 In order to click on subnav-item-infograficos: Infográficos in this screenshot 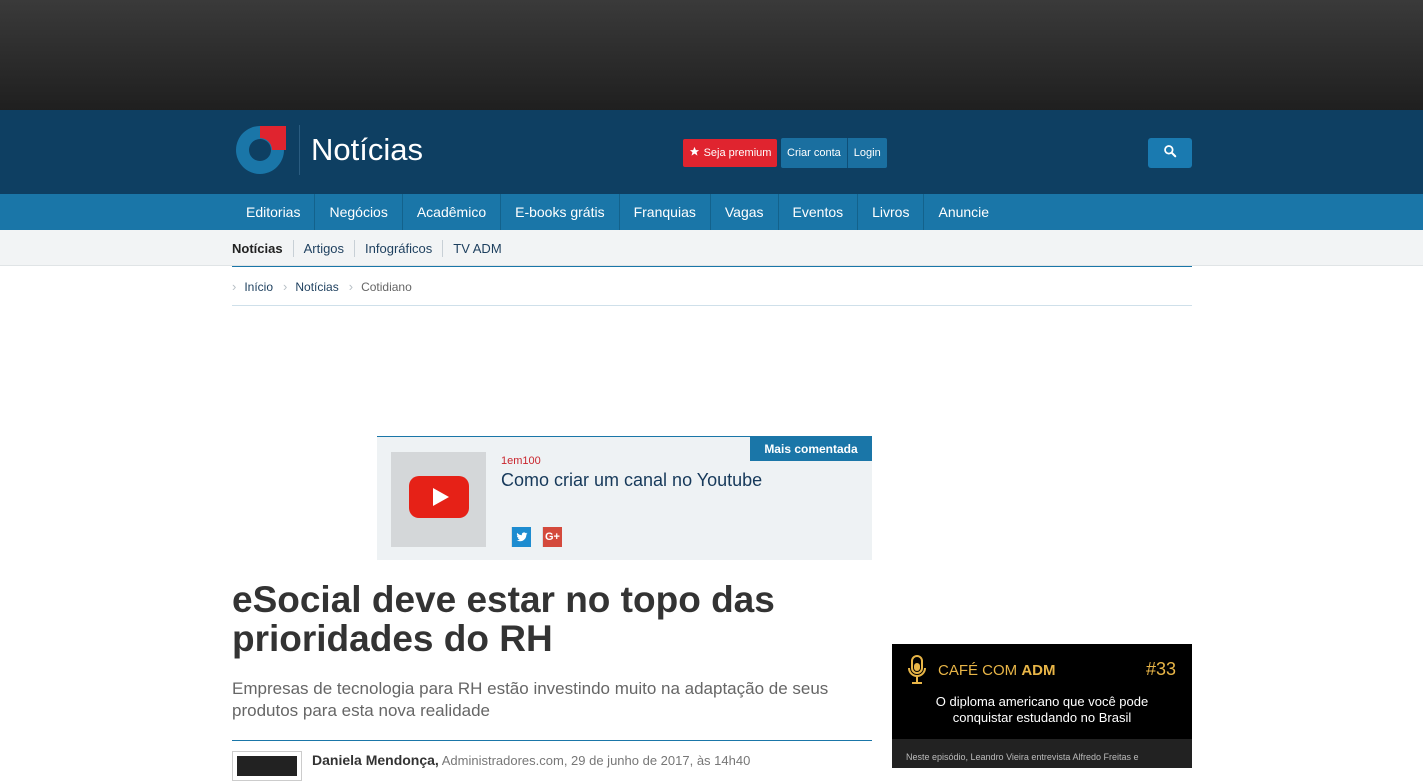, I will do `click(398, 248)`.